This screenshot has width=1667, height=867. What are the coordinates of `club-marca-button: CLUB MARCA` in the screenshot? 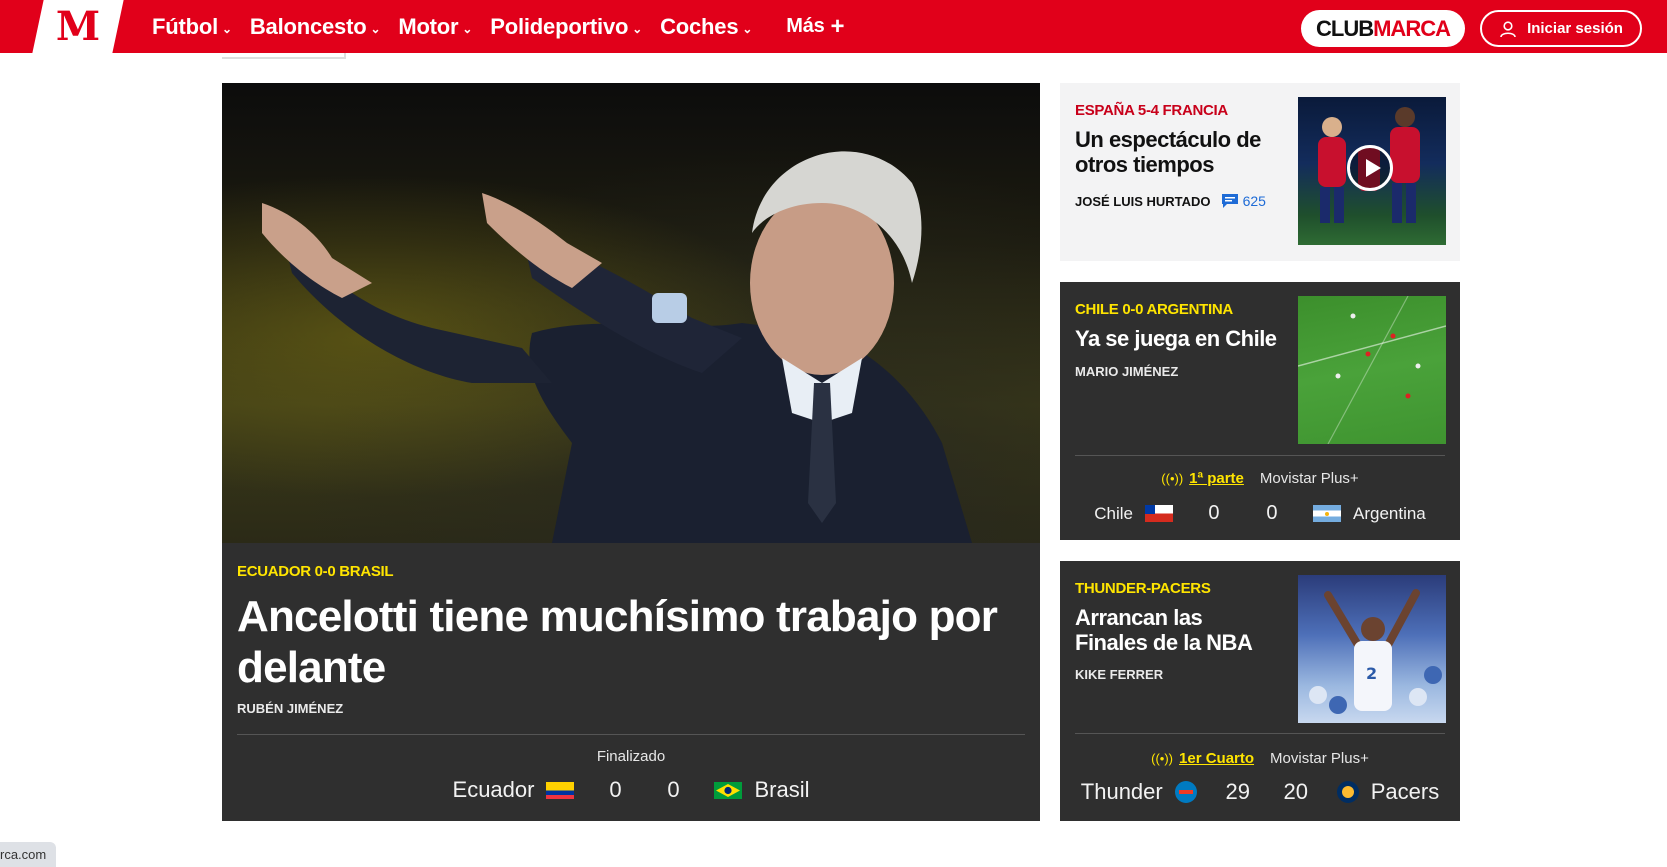 It's located at (1383, 28).